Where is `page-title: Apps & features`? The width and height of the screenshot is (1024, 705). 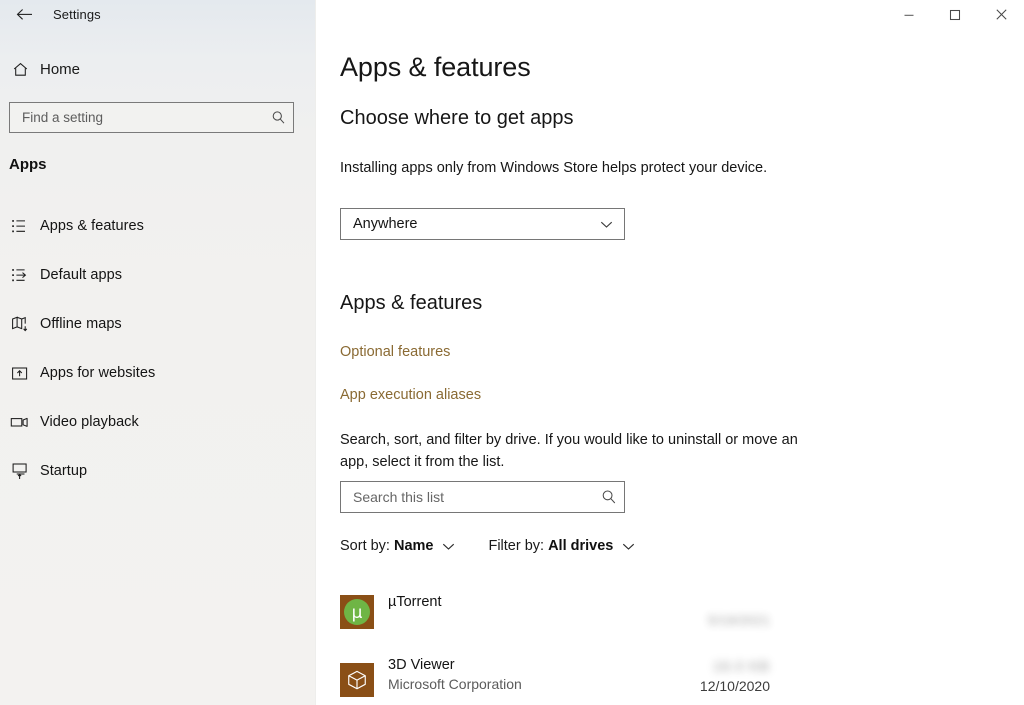
page-title: Apps & features is located at coordinates (435, 67).